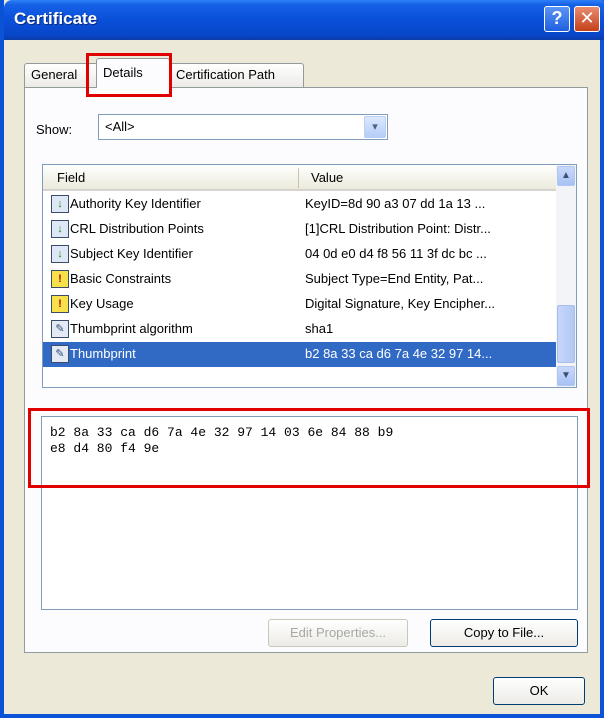 This screenshot has width=604, height=718. What do you see at coordinates (133, 73) in the screenshot?
I see `tab-details: Details` at bounding box center [133, 73].